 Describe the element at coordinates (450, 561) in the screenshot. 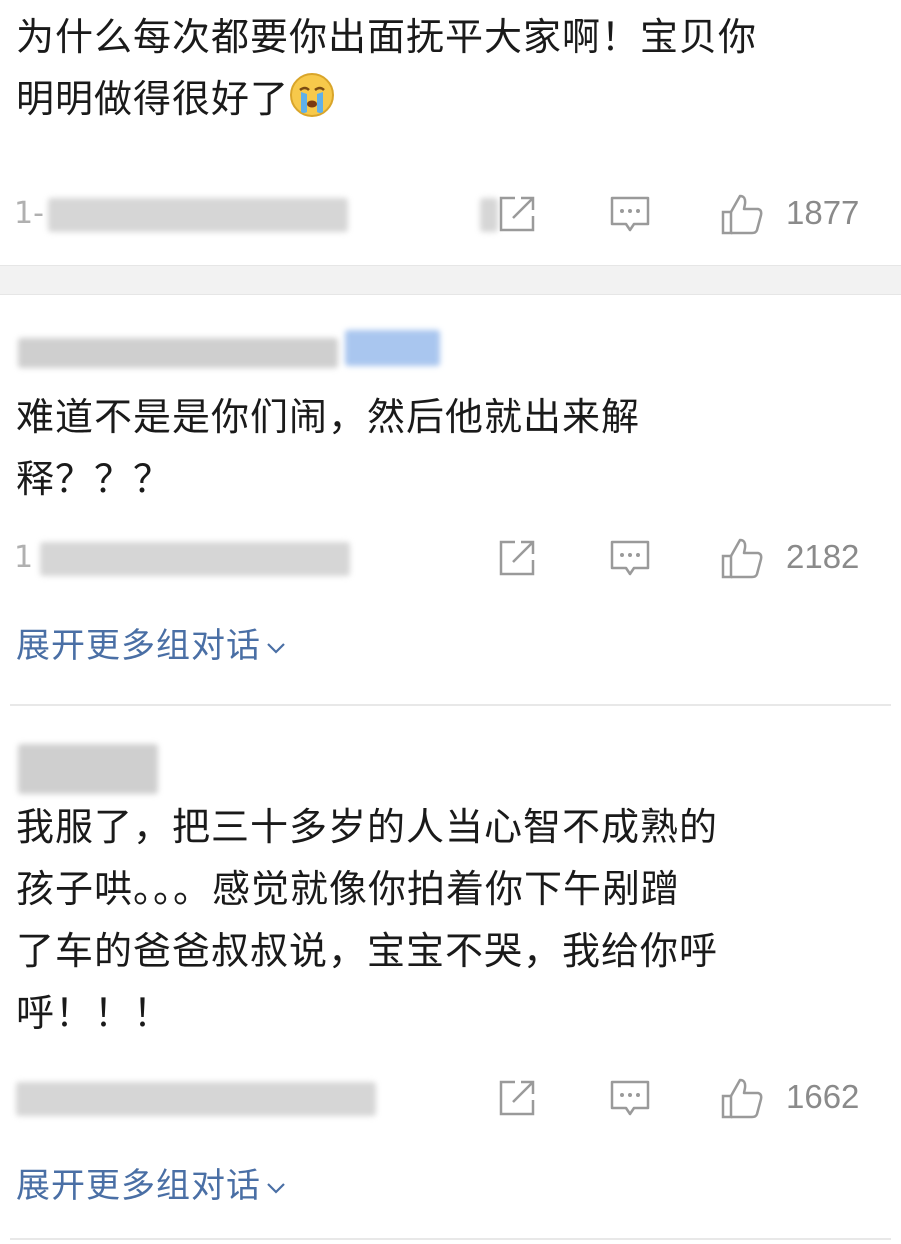

I see `comment-actions: 2182` at that location.